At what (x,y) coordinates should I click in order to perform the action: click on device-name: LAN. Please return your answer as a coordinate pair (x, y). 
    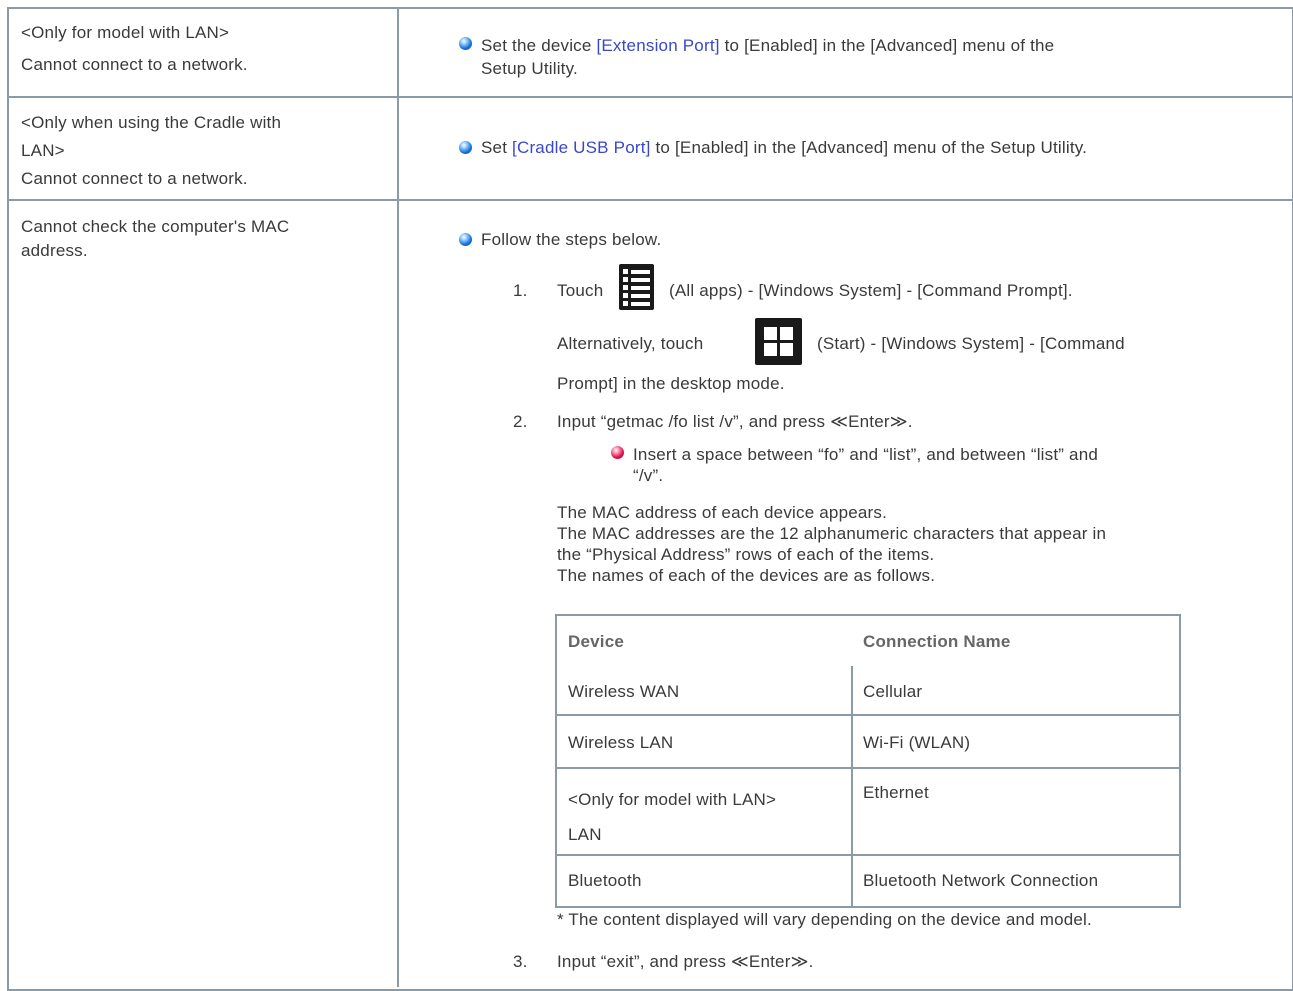
    Looking at the image, I should click on (585, 834).